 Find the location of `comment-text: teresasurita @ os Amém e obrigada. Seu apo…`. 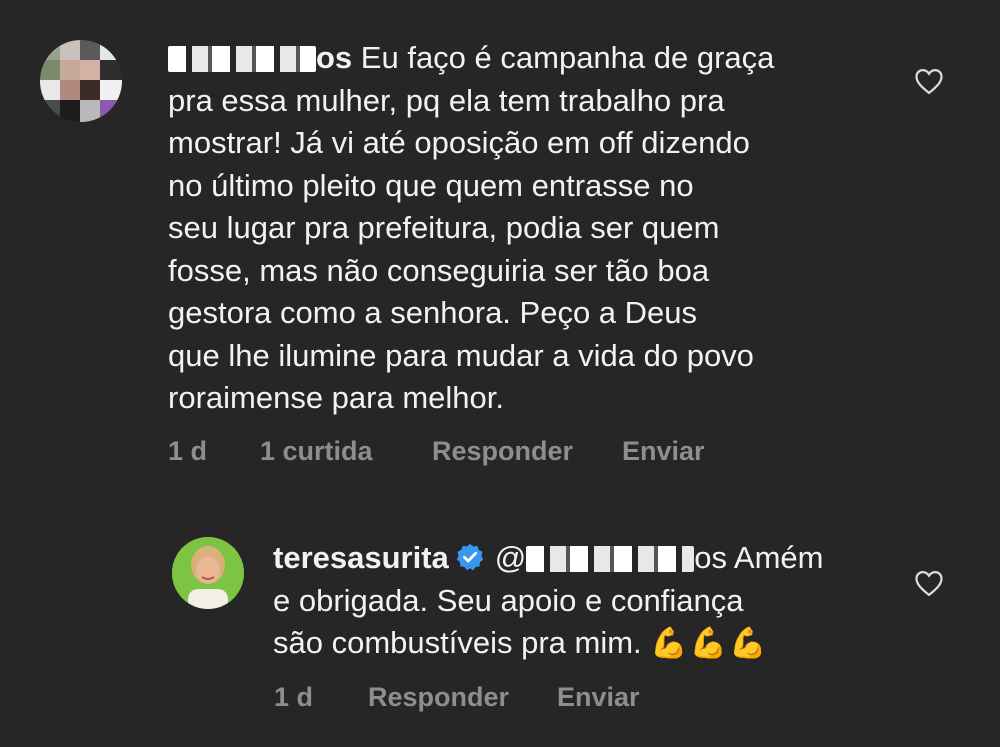

comment-text: teresasurita @ os Amém e obrigada. Seu apo… is located at coordinates (583, 601).